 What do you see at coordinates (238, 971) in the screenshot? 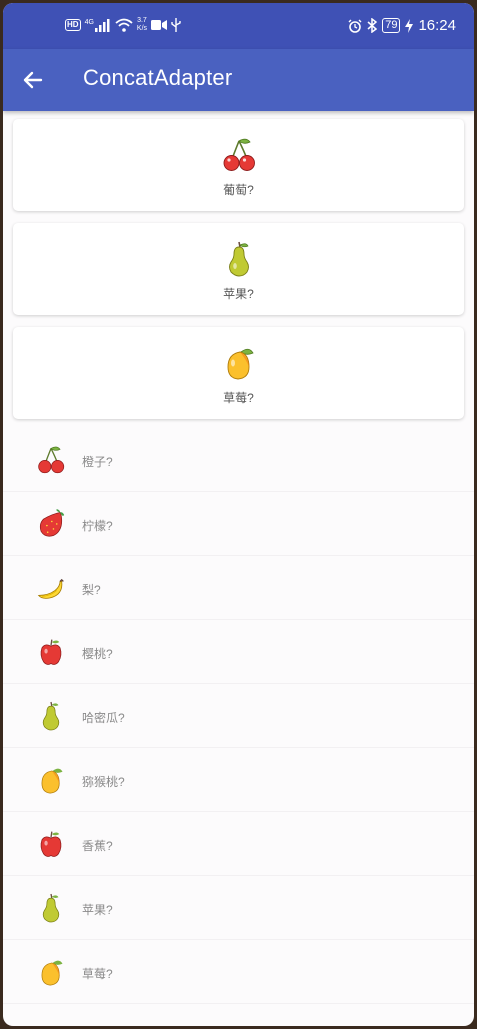
I see `list-item: 草莓?` at bounding box center [238, 971].